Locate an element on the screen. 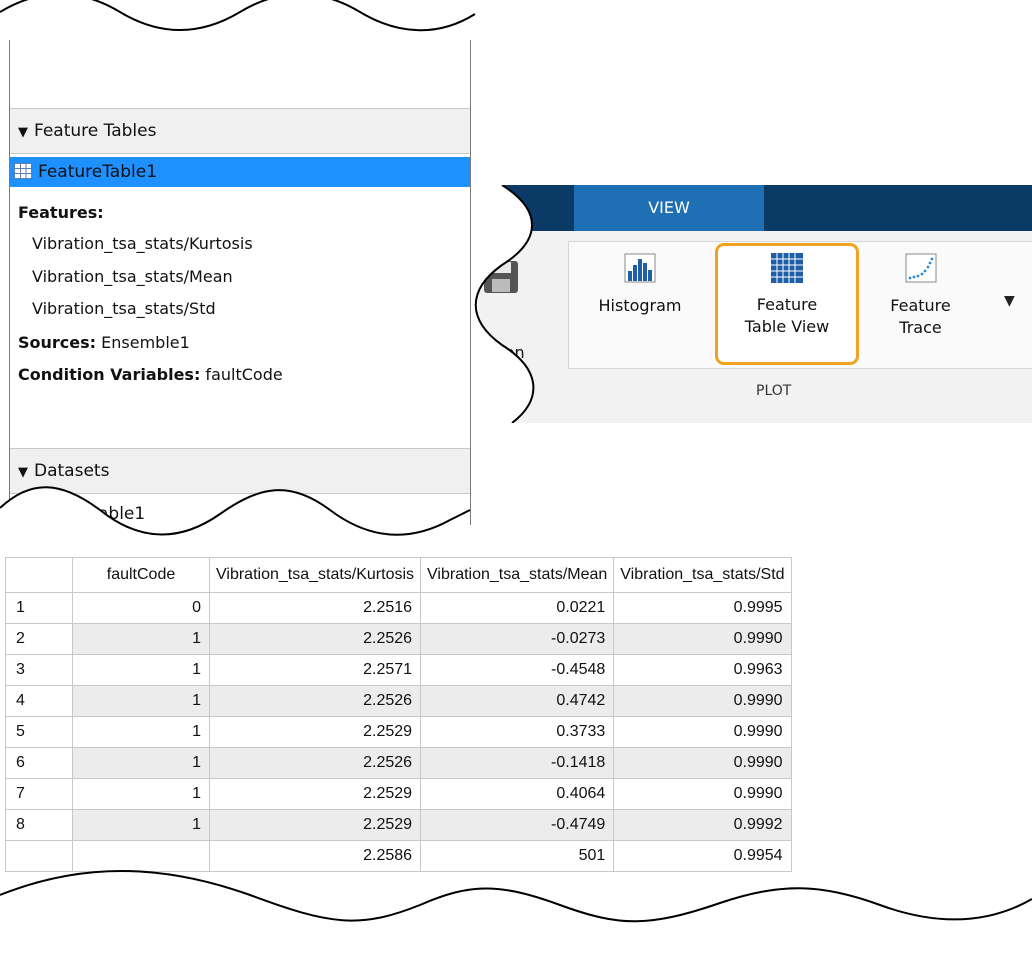 This screenshot has width=1032, height=957. feature-table-view-label-1: Feature is located at coordinates (787, 304).